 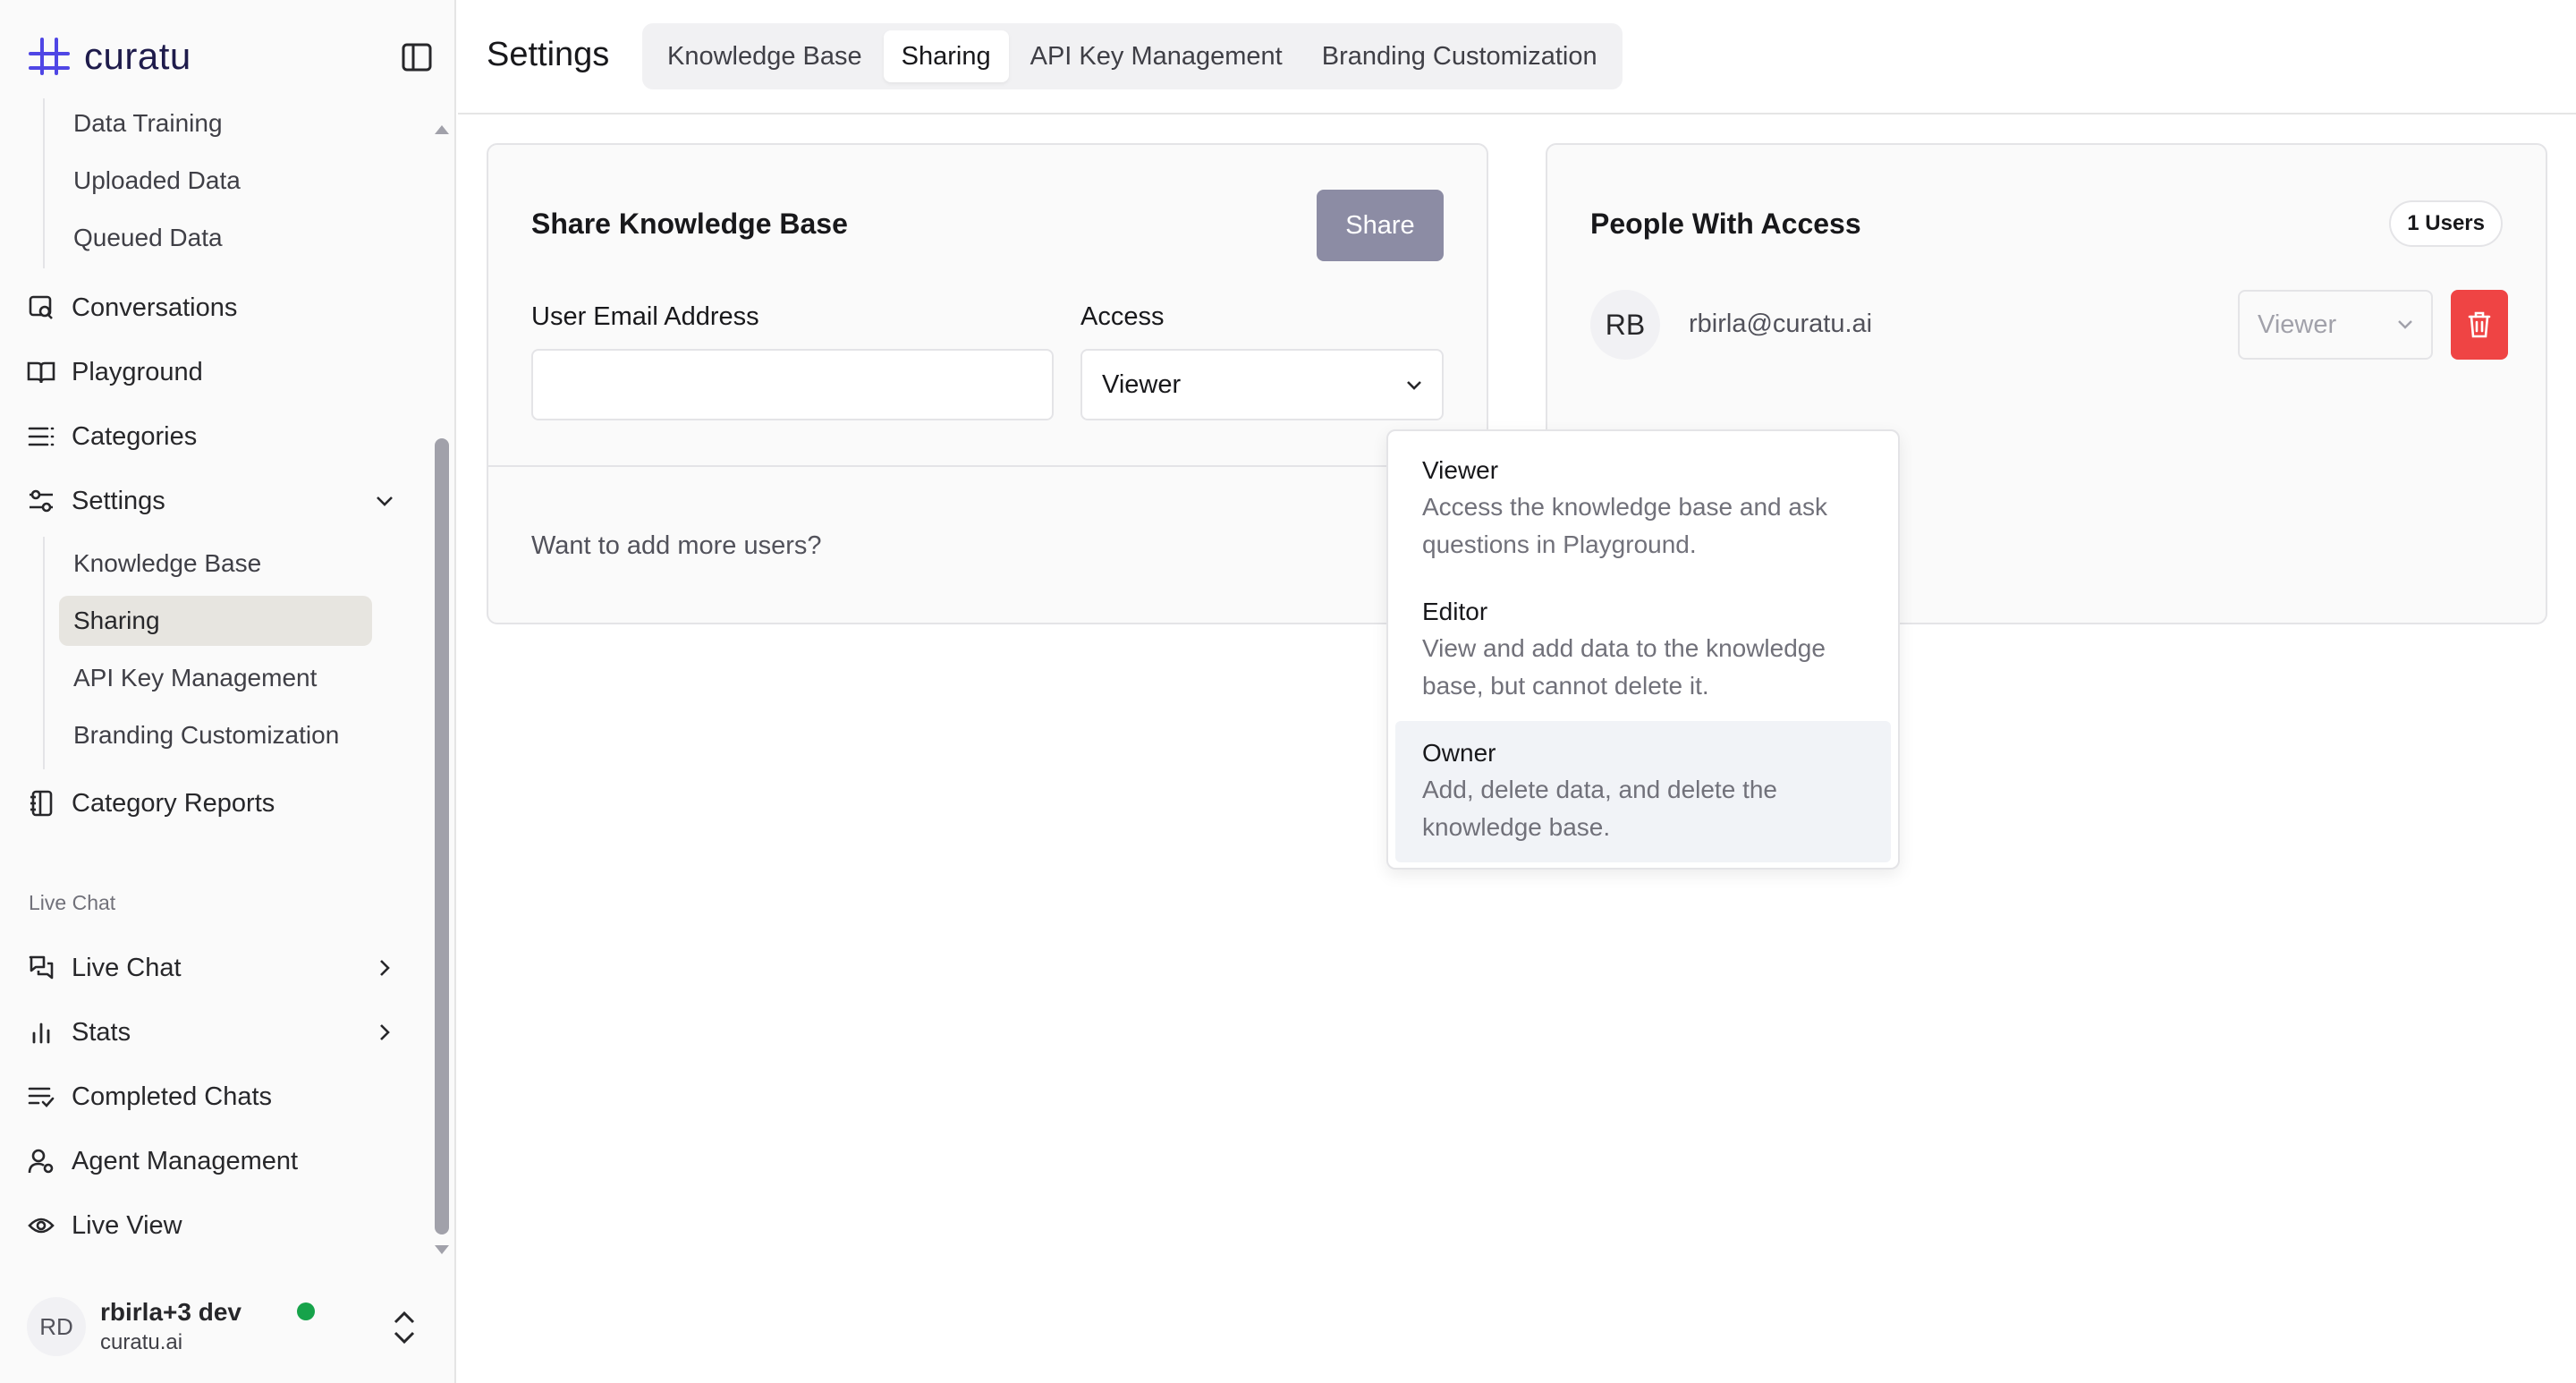 I want to click on tab-sharing: Sharing, so click(x=946, y=56).